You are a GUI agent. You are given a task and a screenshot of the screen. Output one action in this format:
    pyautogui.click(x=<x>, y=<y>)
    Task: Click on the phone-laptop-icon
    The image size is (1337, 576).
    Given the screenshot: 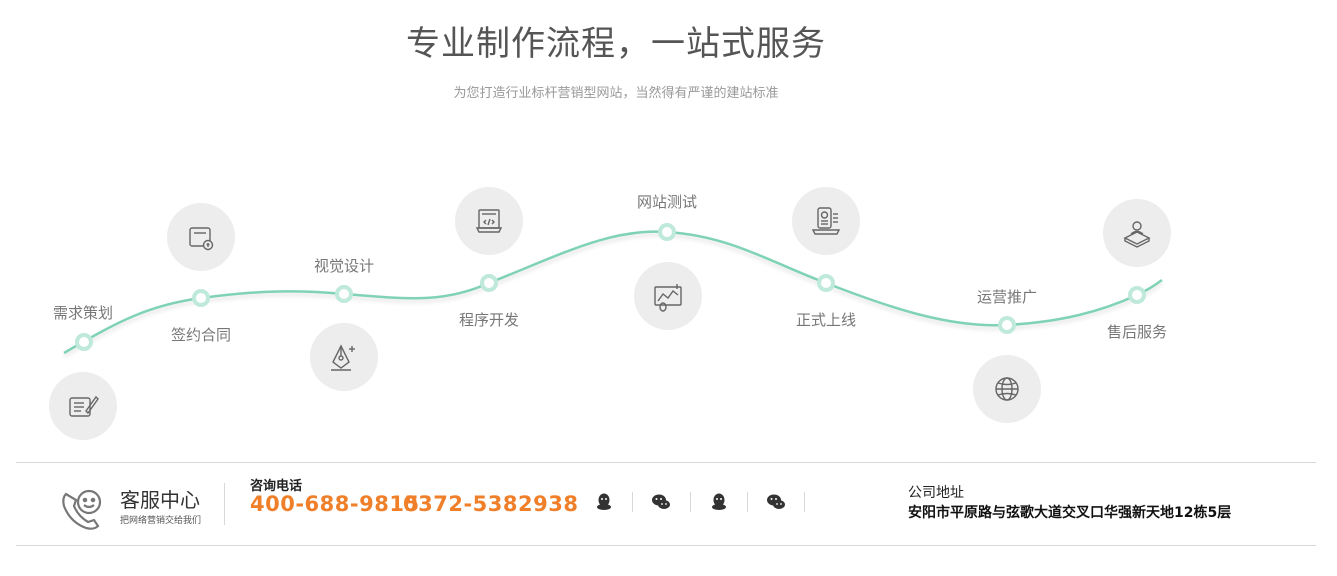 What is the action you would take?
    pyautogui.click(x=826, y=221)
    